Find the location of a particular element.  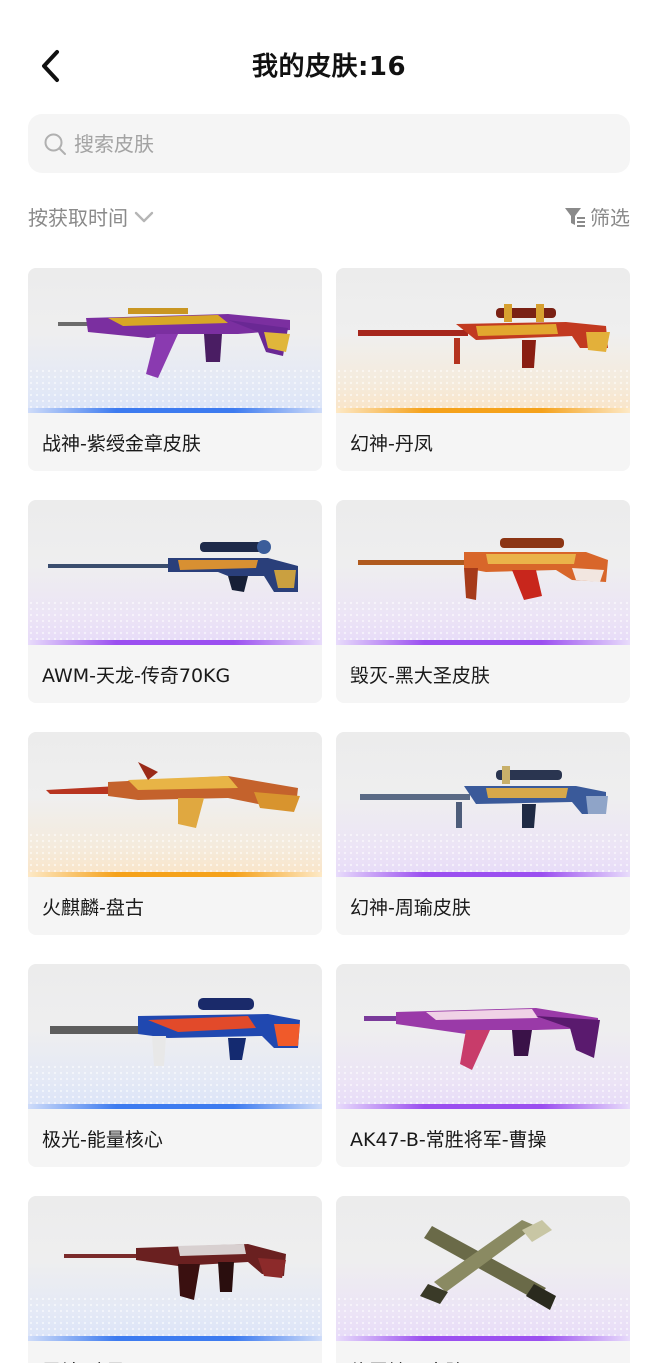

skin-card: AK47-B-常胜将军-曹操 is located at coordinates (483, 1065).